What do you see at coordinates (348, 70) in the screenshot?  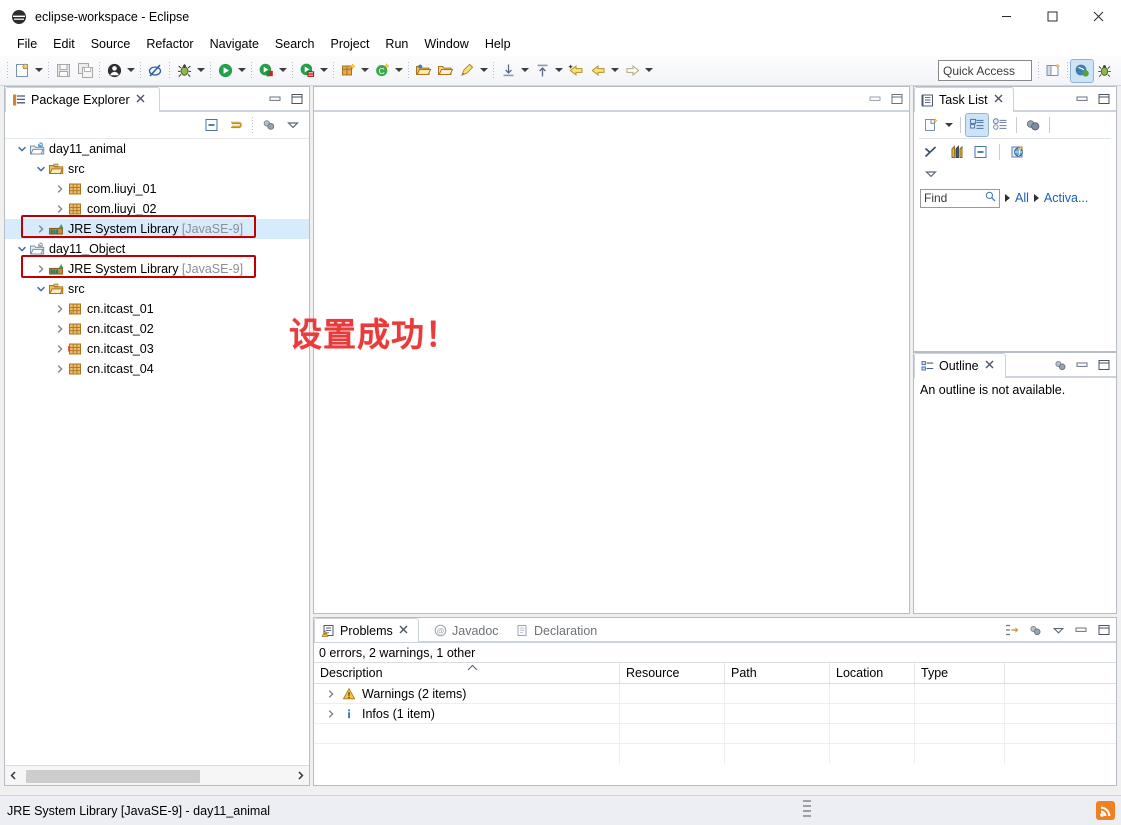 I see `new-java-package-icon` at bounding box center [348, 70].